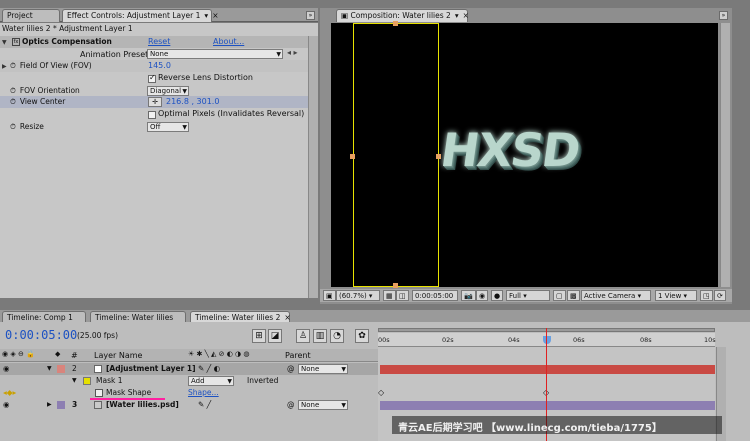  I want to click on reverse-distortion-checkbox, so click(152, 78).